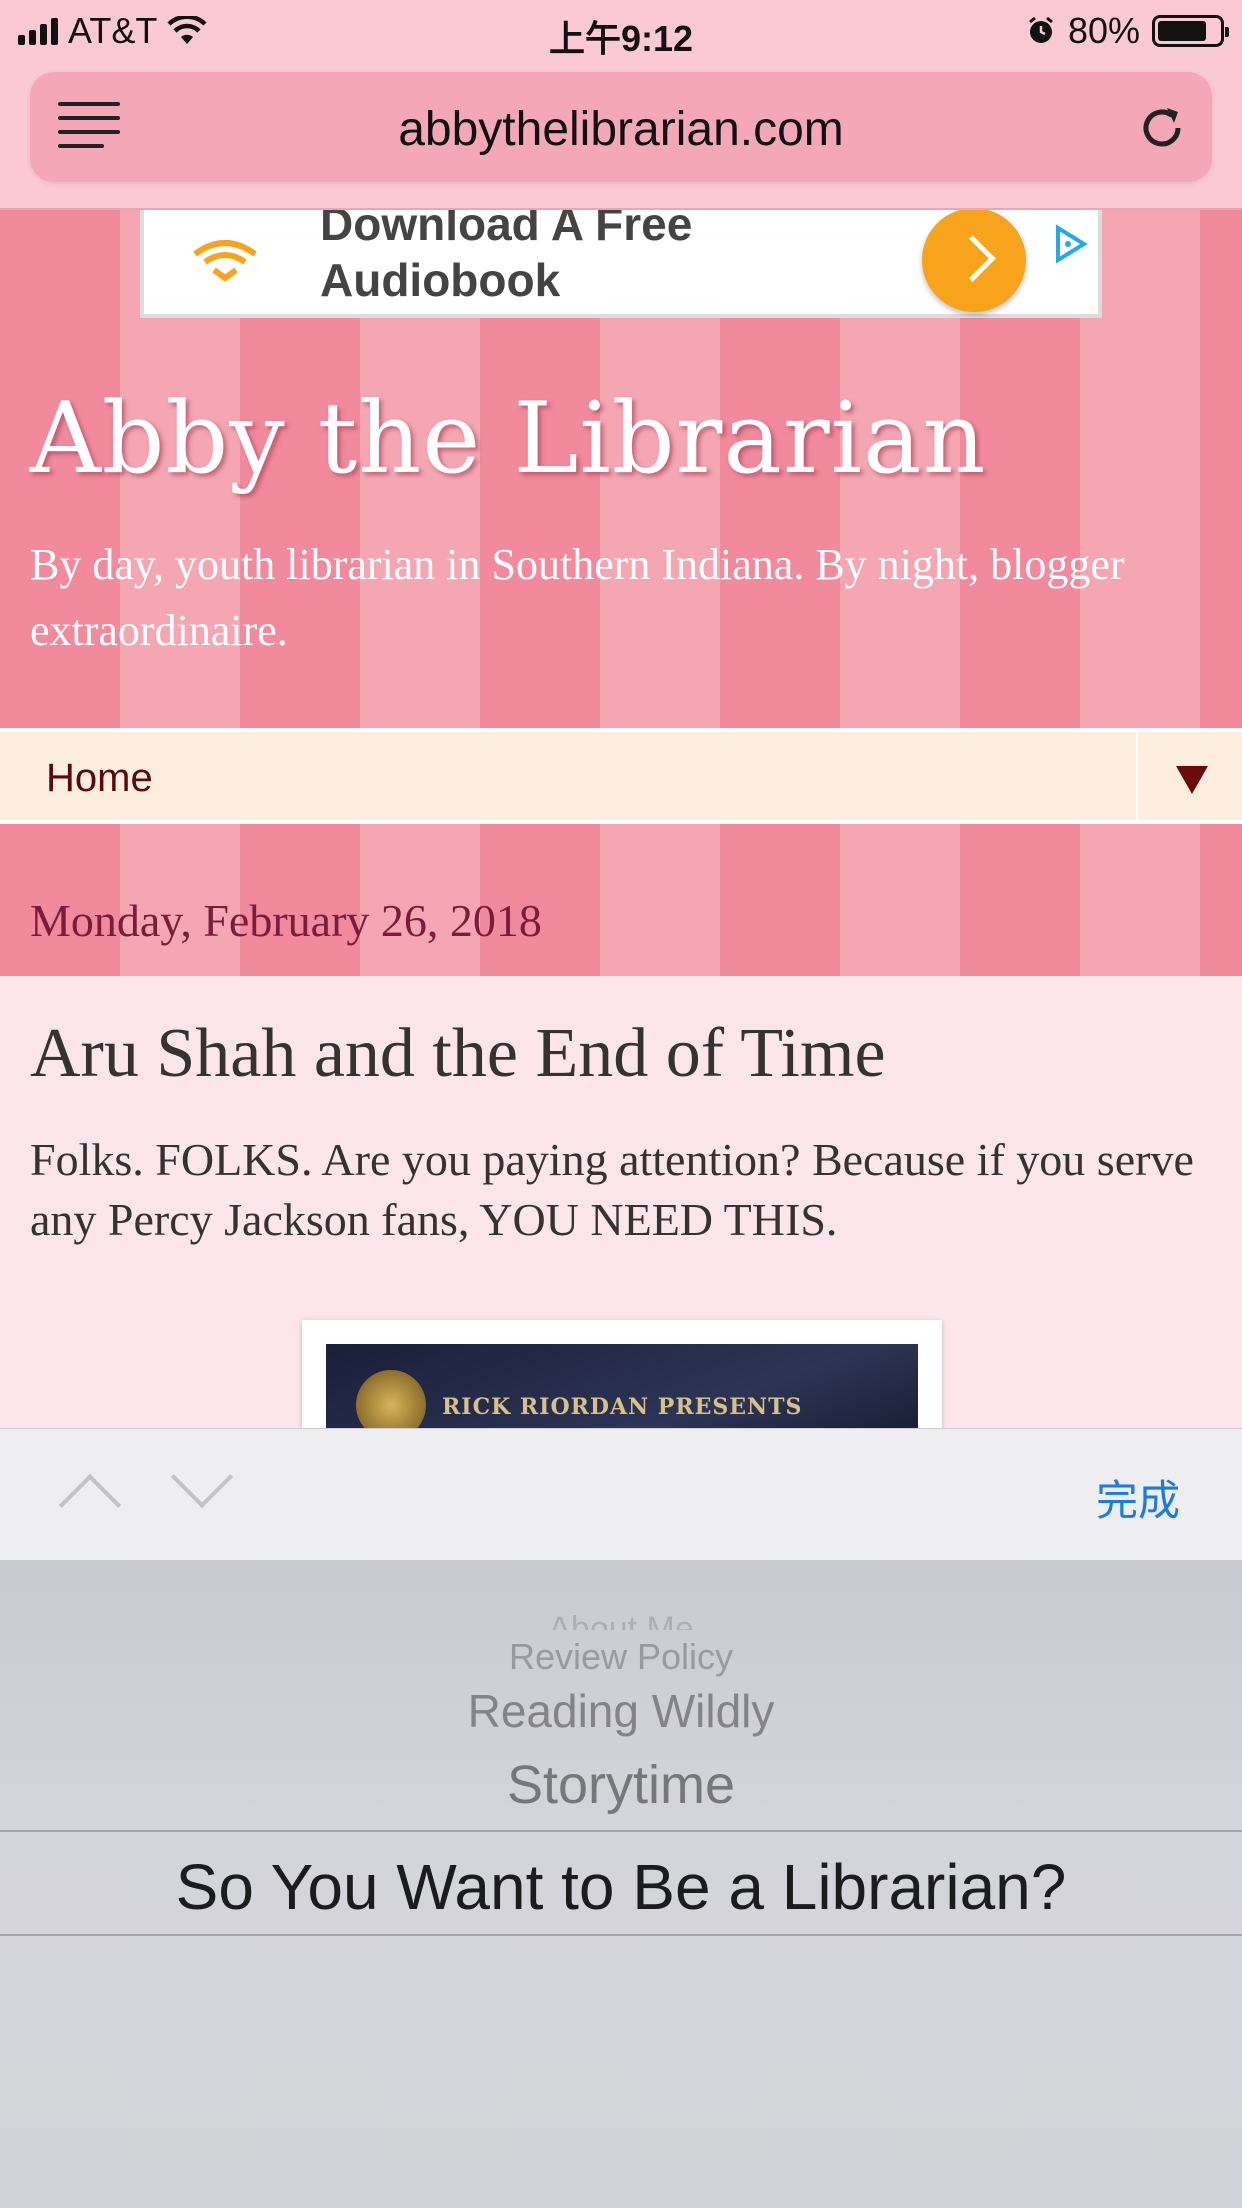 This screenshot has width=1242, height=2208. I want to click on picker-option: Review Policy, so click(621, 1657).